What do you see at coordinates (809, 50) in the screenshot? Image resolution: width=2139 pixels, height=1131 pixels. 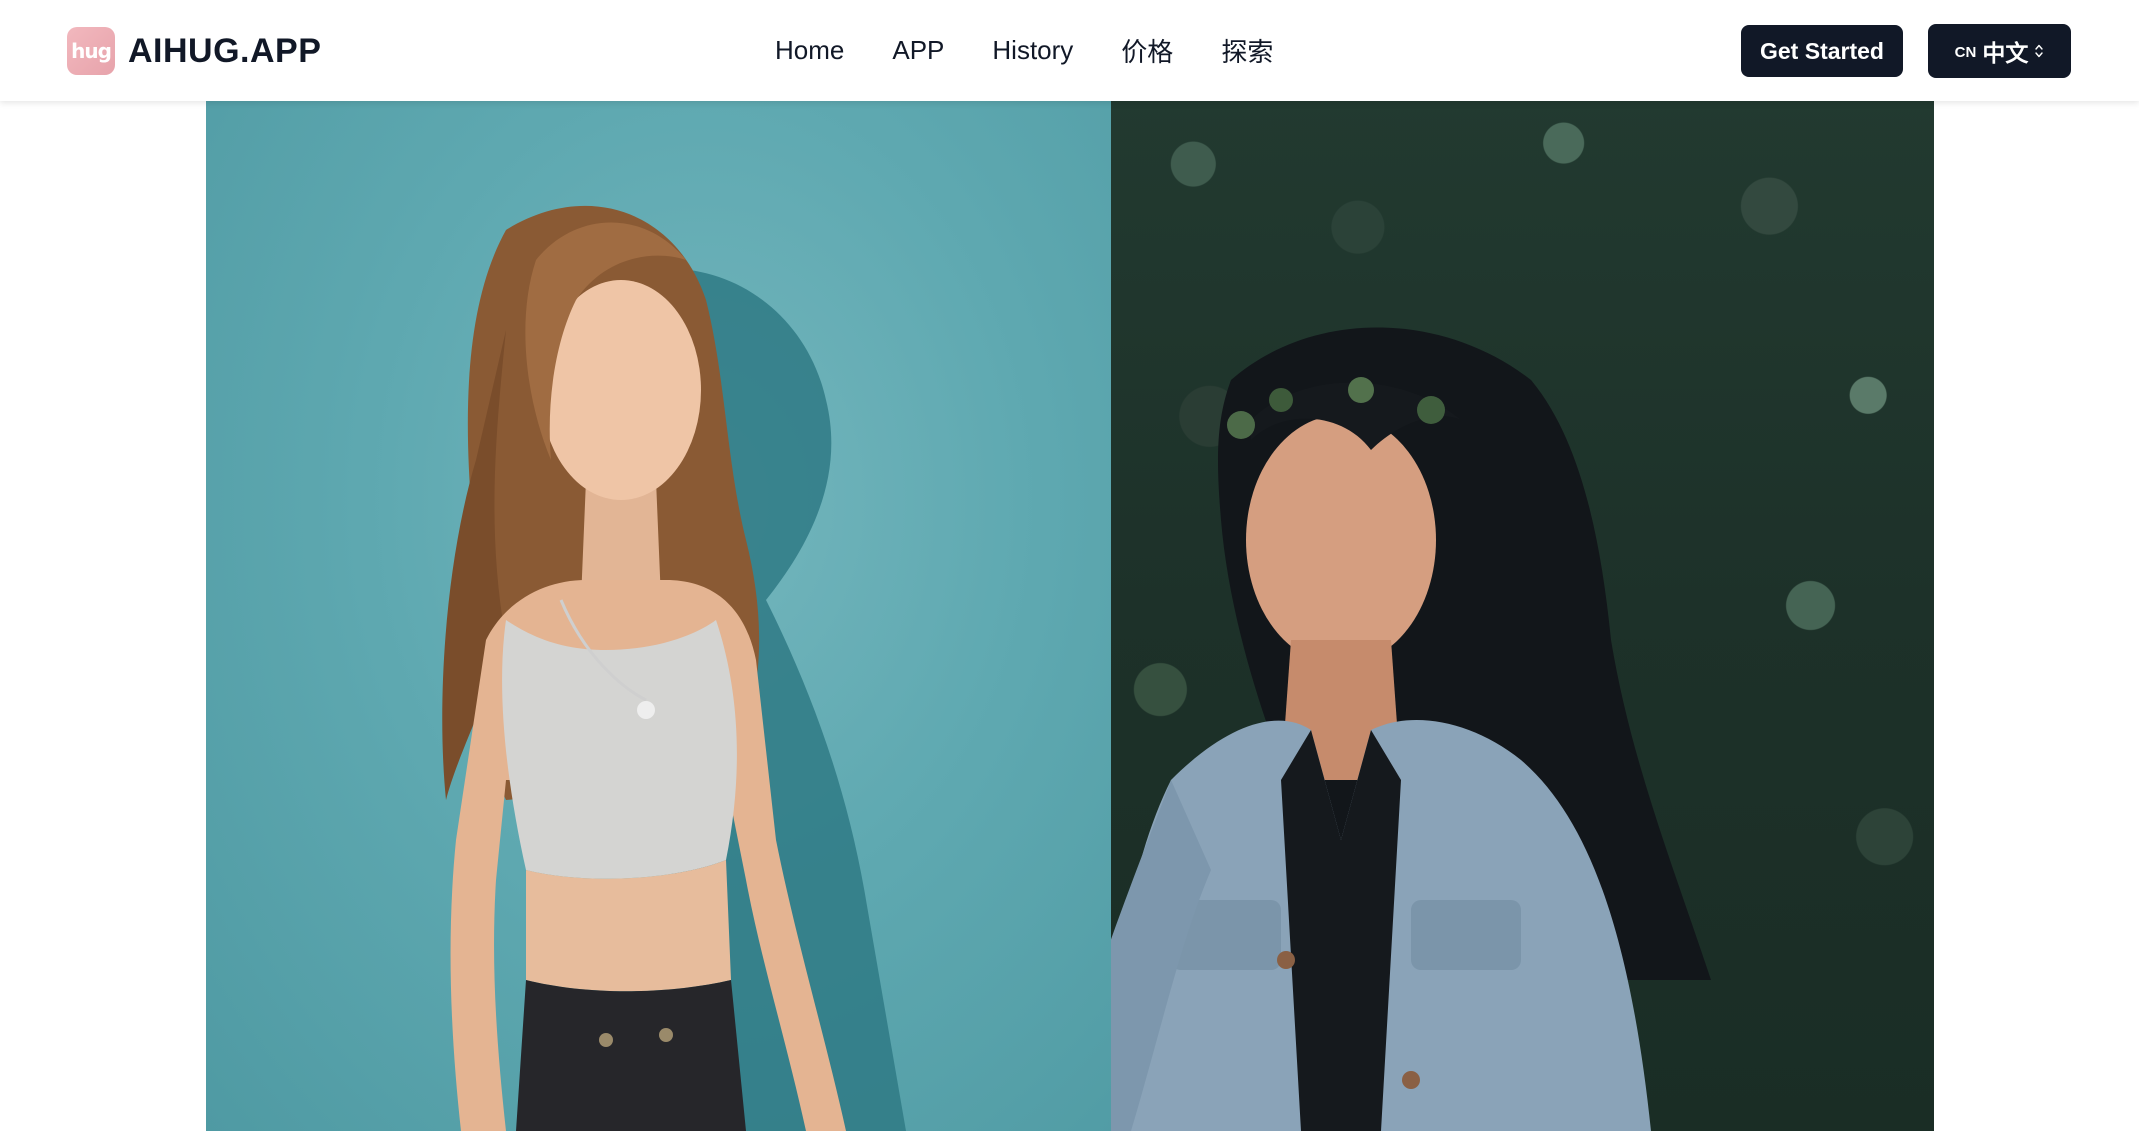 I see `nav-home: Home` at bounding box center [809, 50].